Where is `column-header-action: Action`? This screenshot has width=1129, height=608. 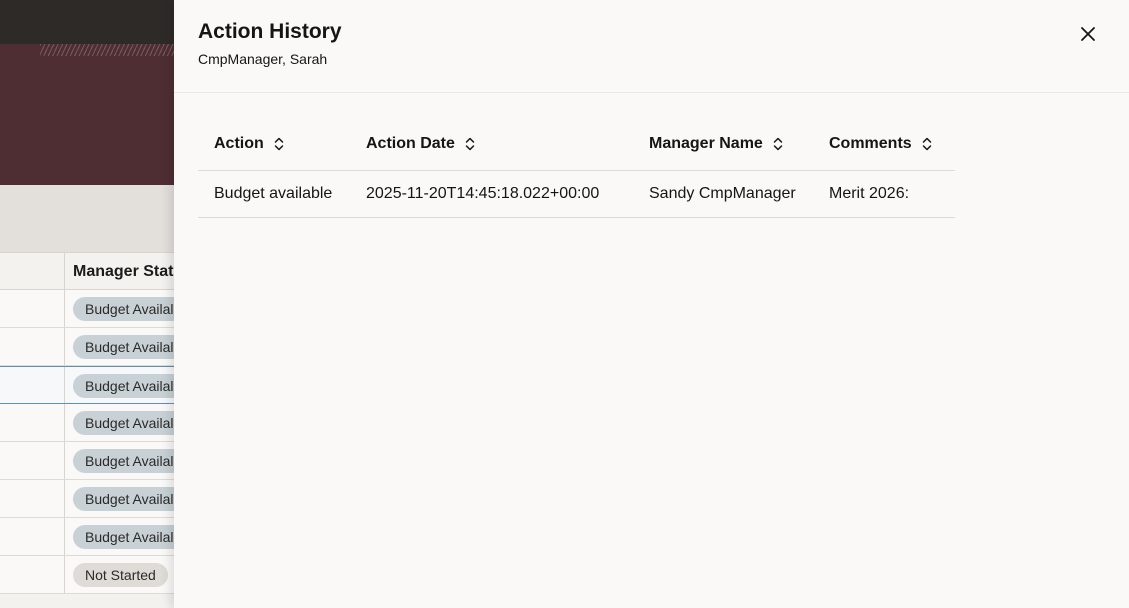 column-header-action: Action is located at coordinates (274, 144).